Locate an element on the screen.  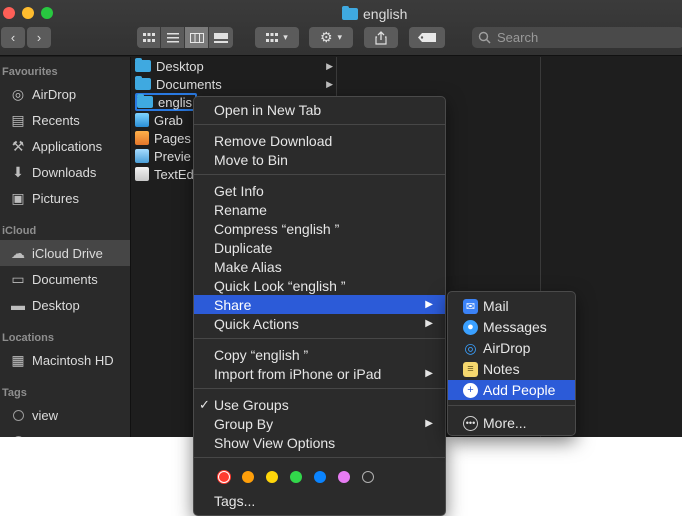
share-item-label: Add People is located at coordinates (519, 390).